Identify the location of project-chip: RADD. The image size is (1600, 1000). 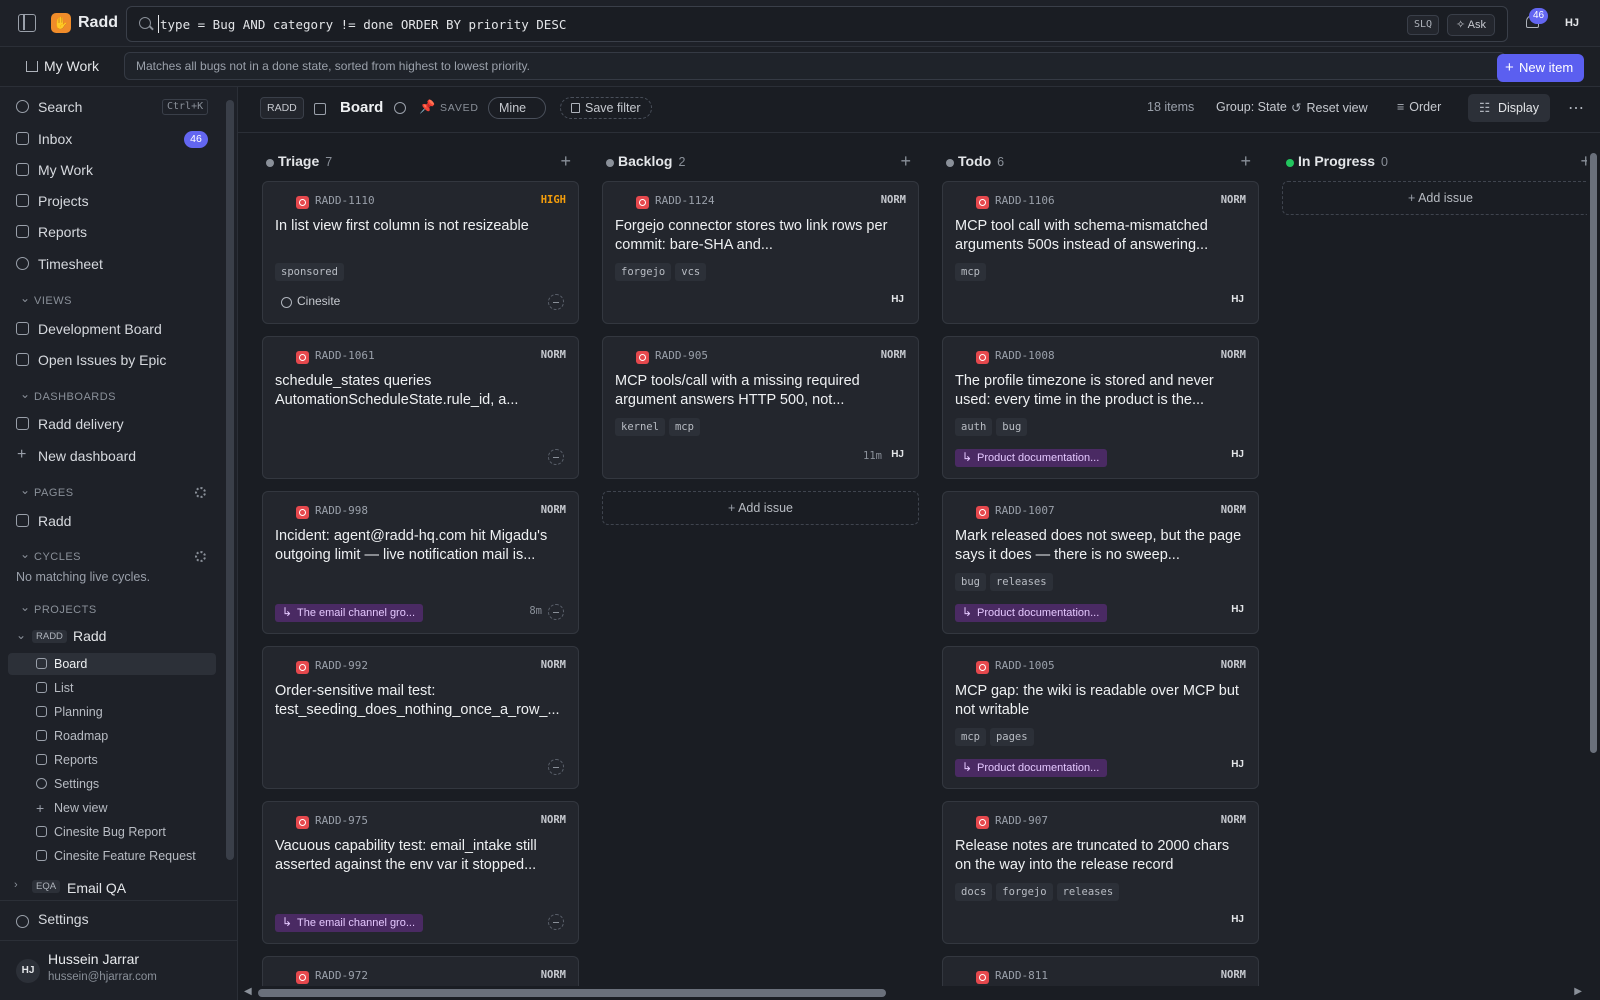
(282, 108).